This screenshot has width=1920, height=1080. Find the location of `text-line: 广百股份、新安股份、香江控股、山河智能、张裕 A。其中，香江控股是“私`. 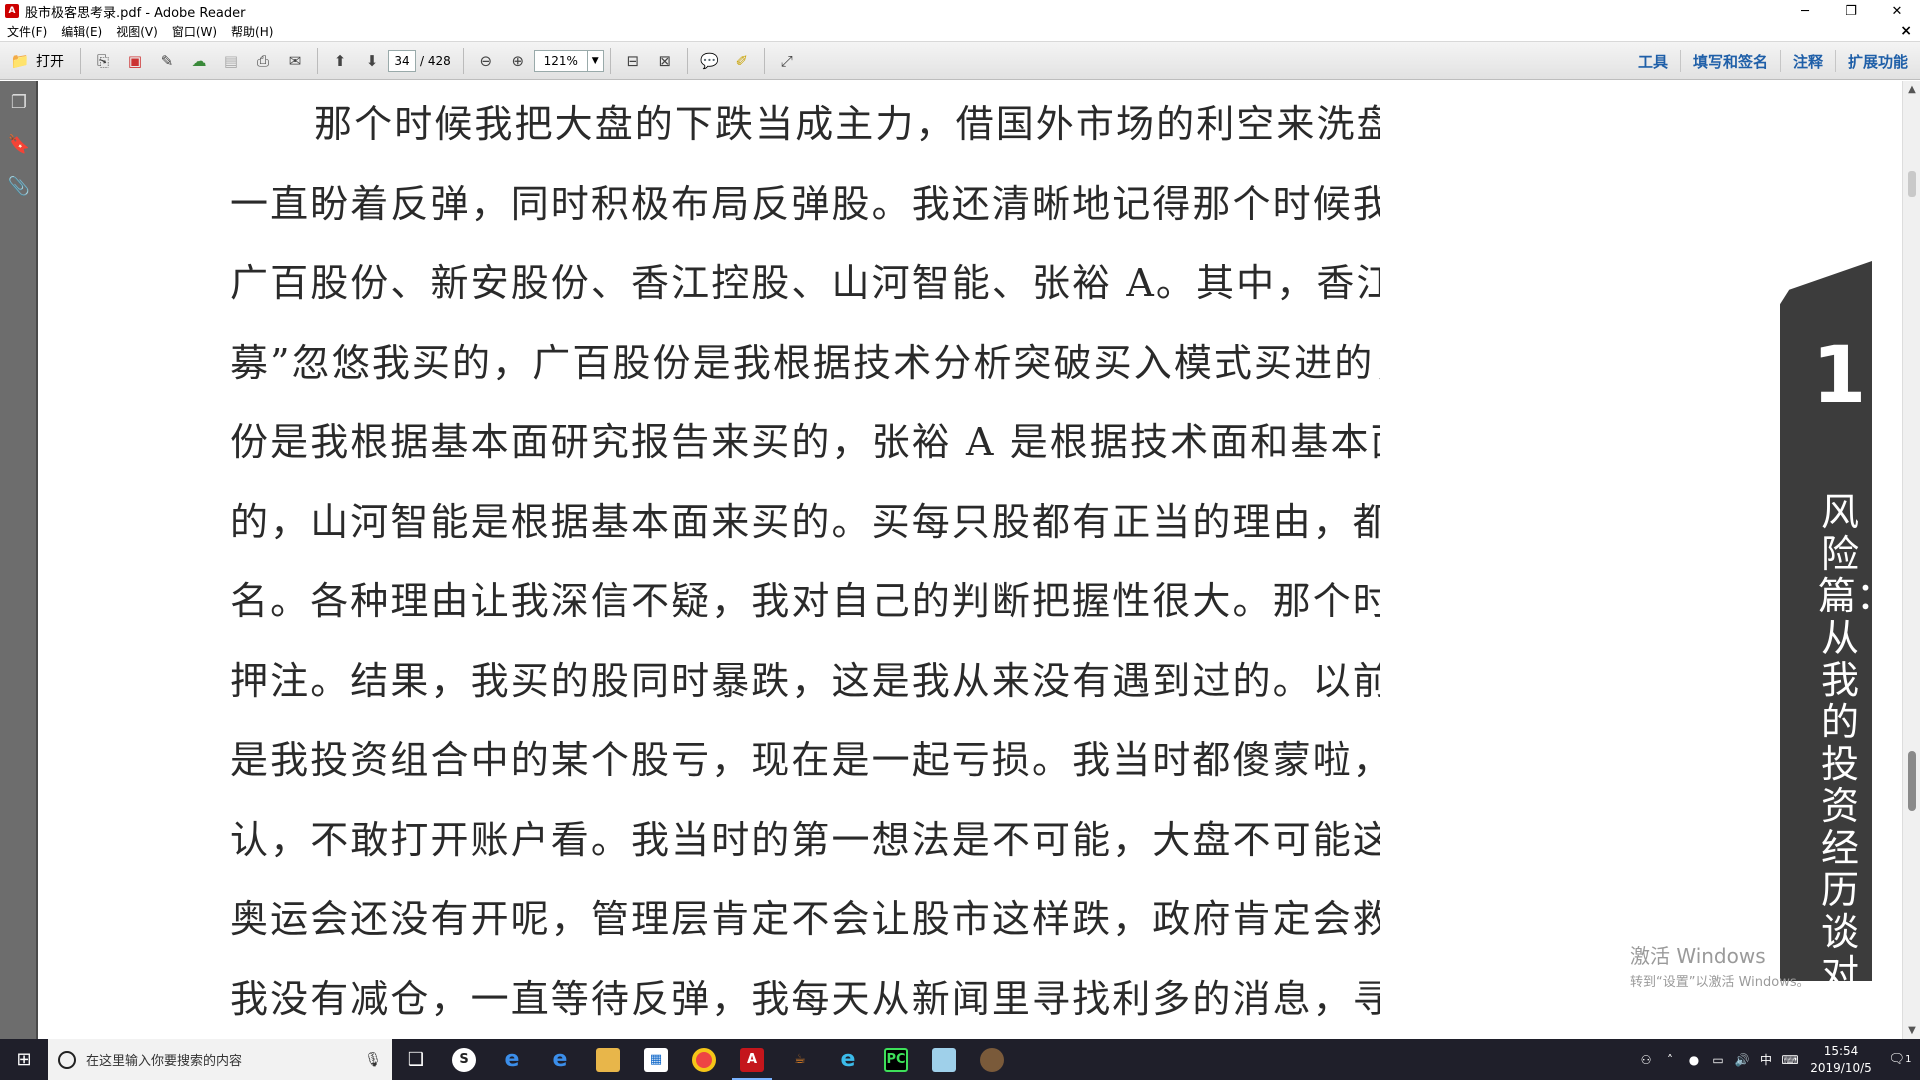

text-line: 广百股份、新安股份、香江控股、山河智能、张裕 A。其中，香江控股是“私 is located at coordinates (805, 283).